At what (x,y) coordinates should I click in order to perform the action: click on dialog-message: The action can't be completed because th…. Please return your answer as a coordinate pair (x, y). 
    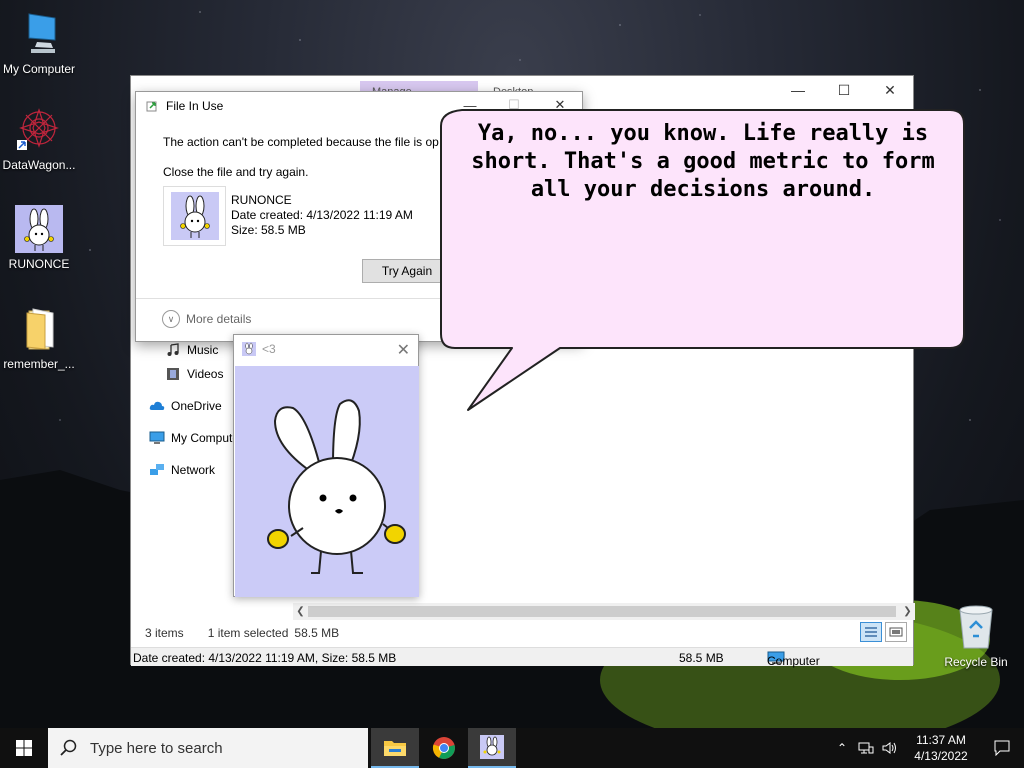
    Looking at the image, I should click on (301, 142).